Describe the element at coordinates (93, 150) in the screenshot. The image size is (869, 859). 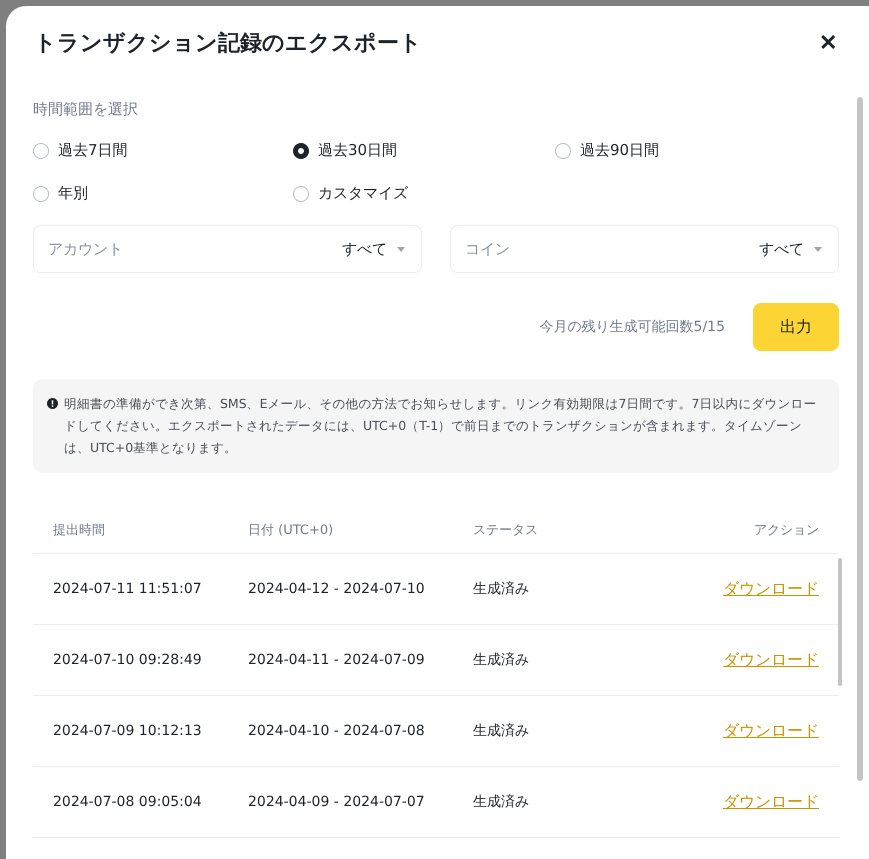
I see `radio-label: 過去7日間` at that location.